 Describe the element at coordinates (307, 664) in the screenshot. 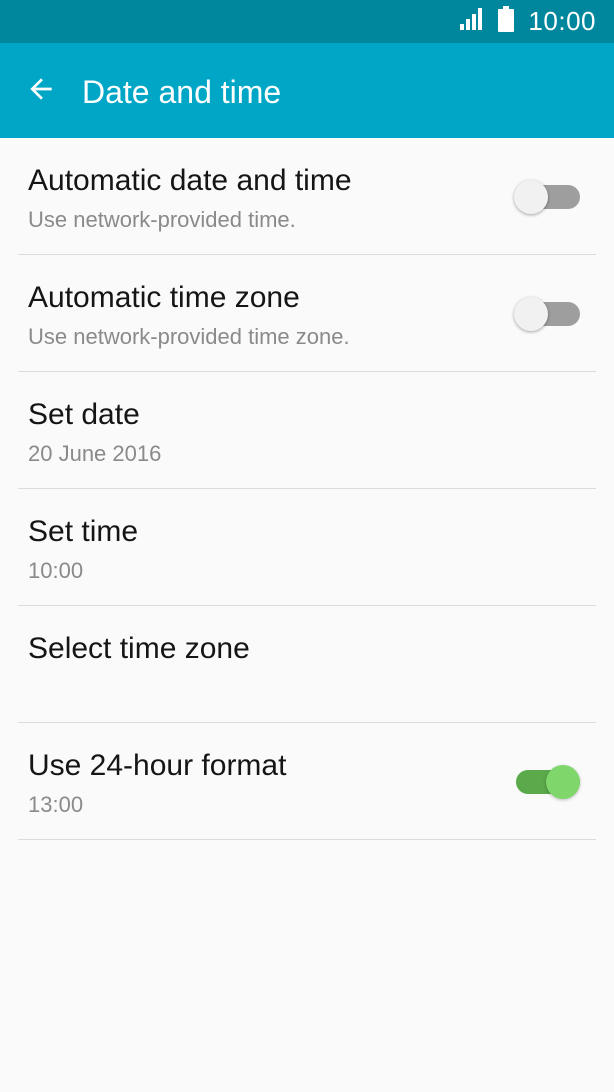

I see `setting-select-time-zone: Select time zone` at that location.